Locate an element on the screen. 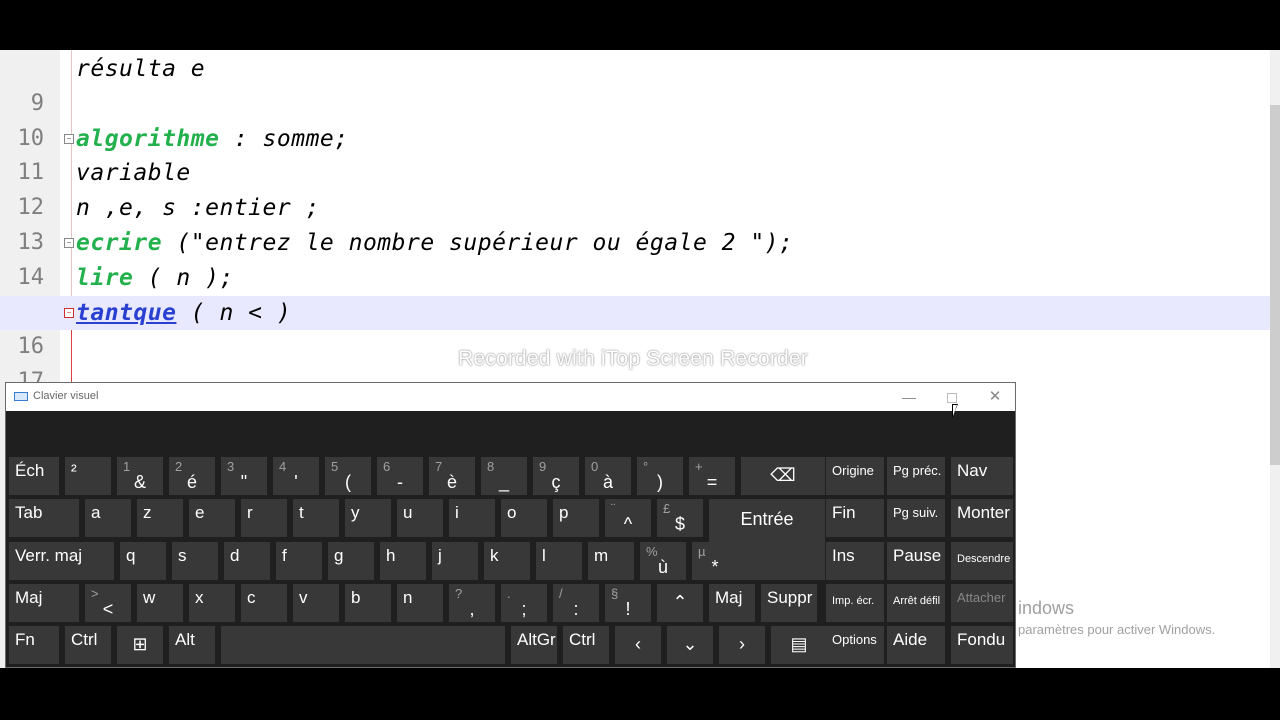  code-line-current: 16 − tantque ( n < ) is located at coordinates (635, 327).